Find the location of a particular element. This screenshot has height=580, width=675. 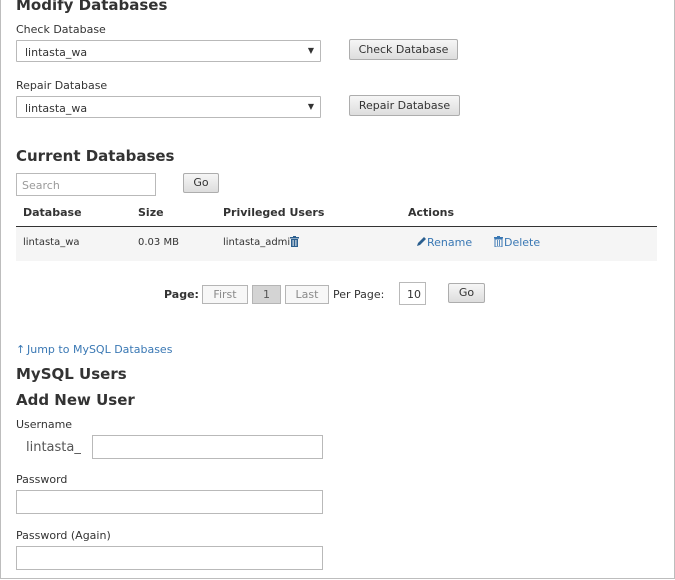

cell-size: 0.03 MB is located at coordinates (158, 242).